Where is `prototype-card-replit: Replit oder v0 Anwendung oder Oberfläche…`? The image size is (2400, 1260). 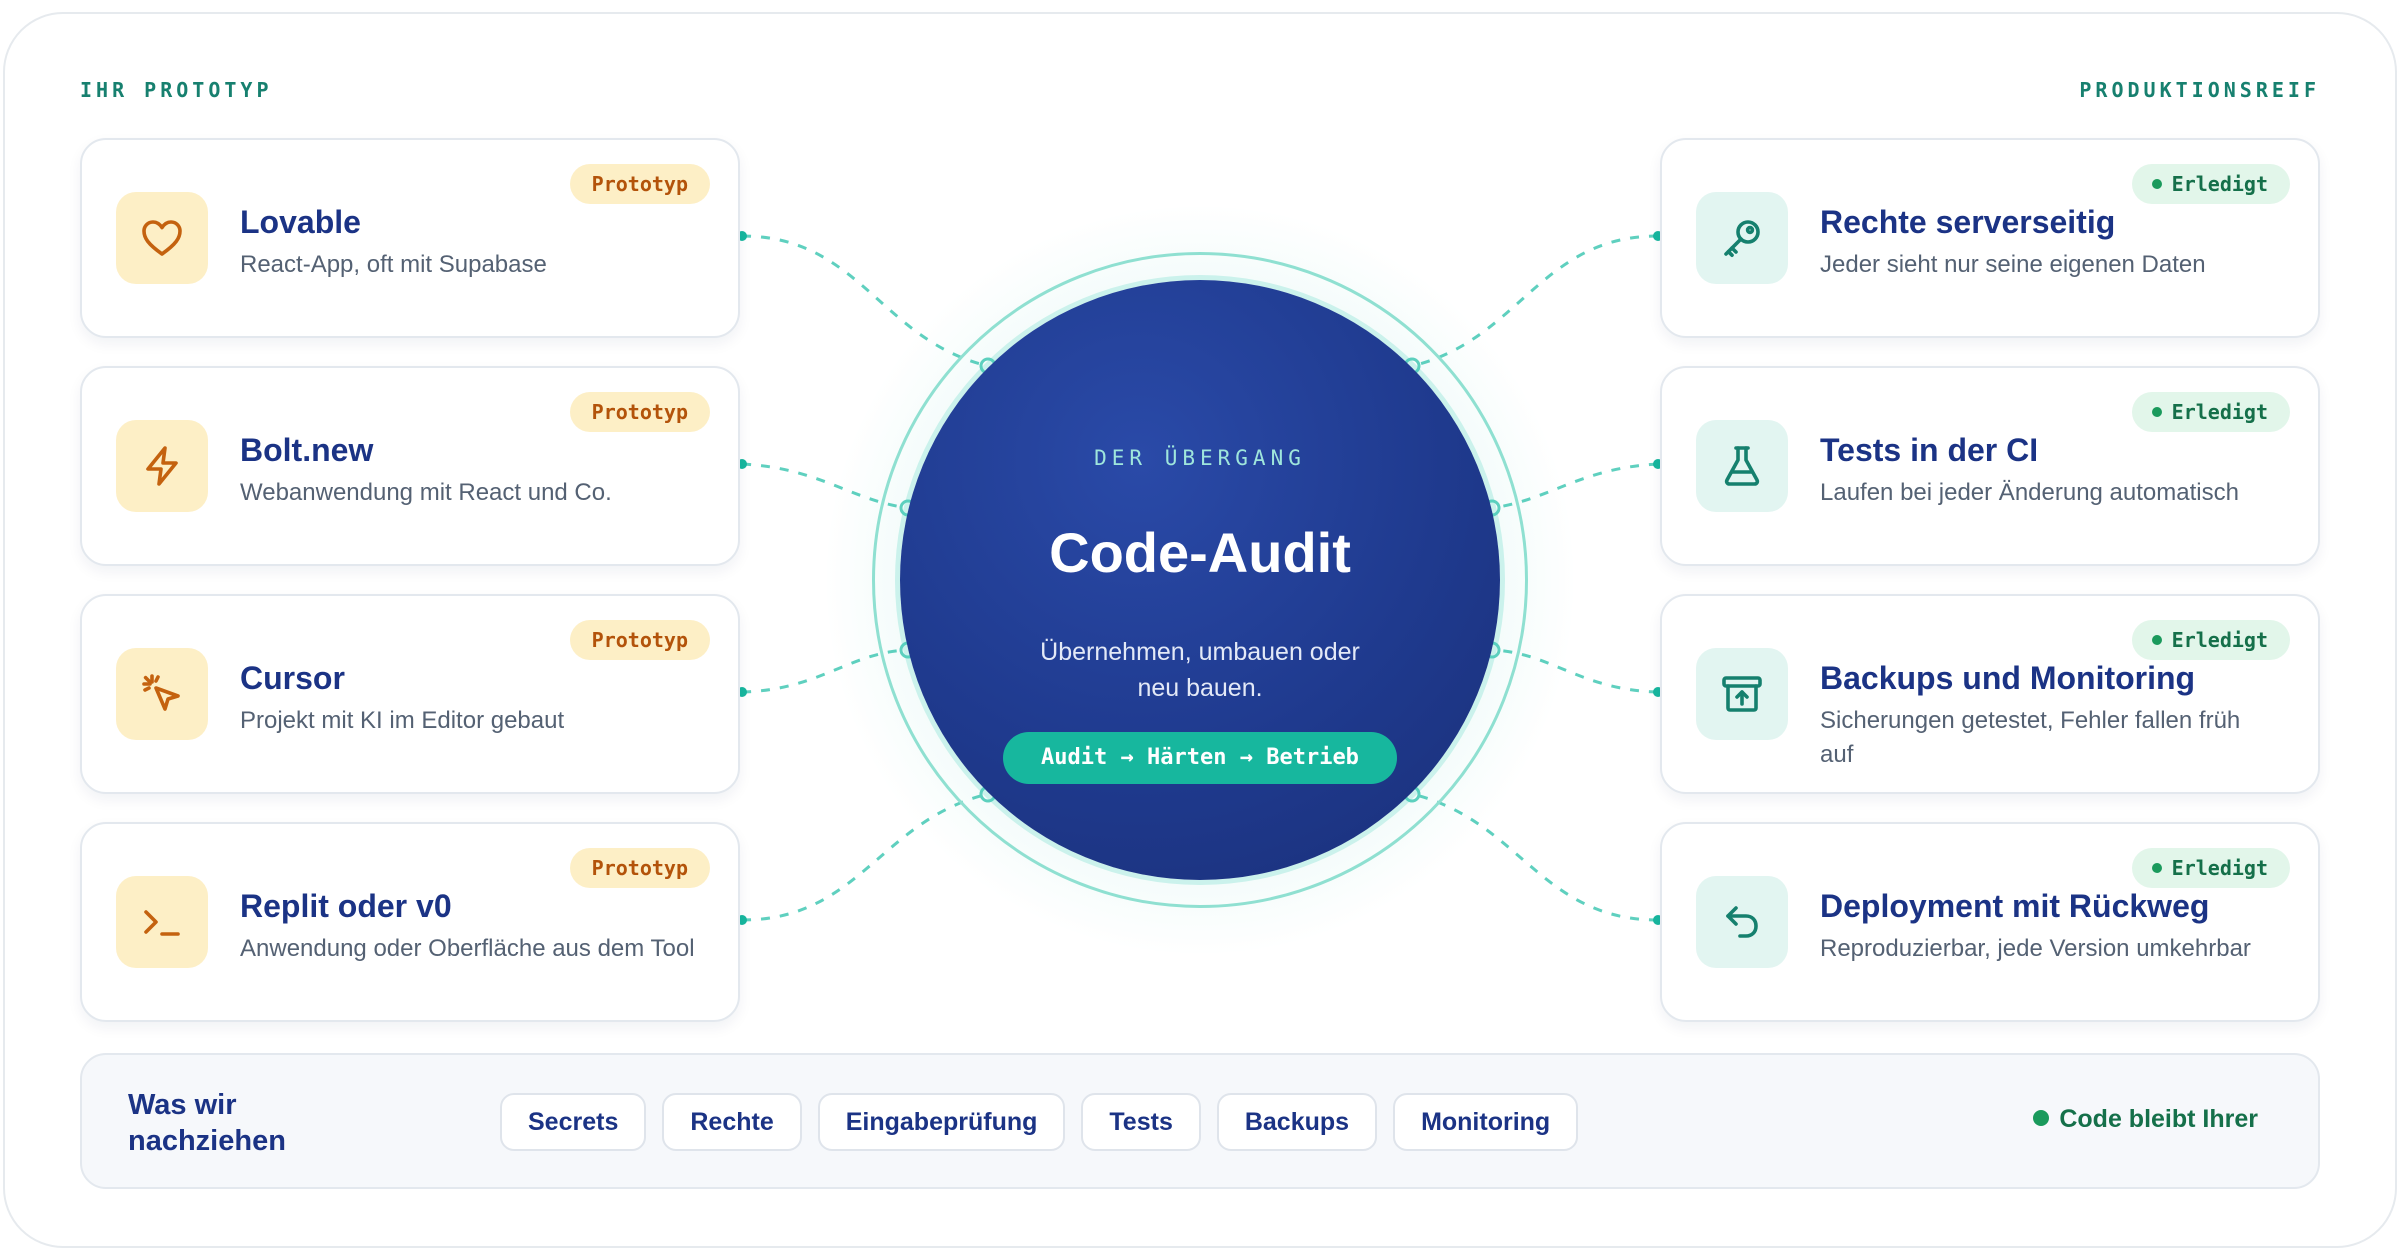
prototype-card-replit: Replit oder v0 Anwendung oder Oberfläche… is located at coordinates (410, 922).